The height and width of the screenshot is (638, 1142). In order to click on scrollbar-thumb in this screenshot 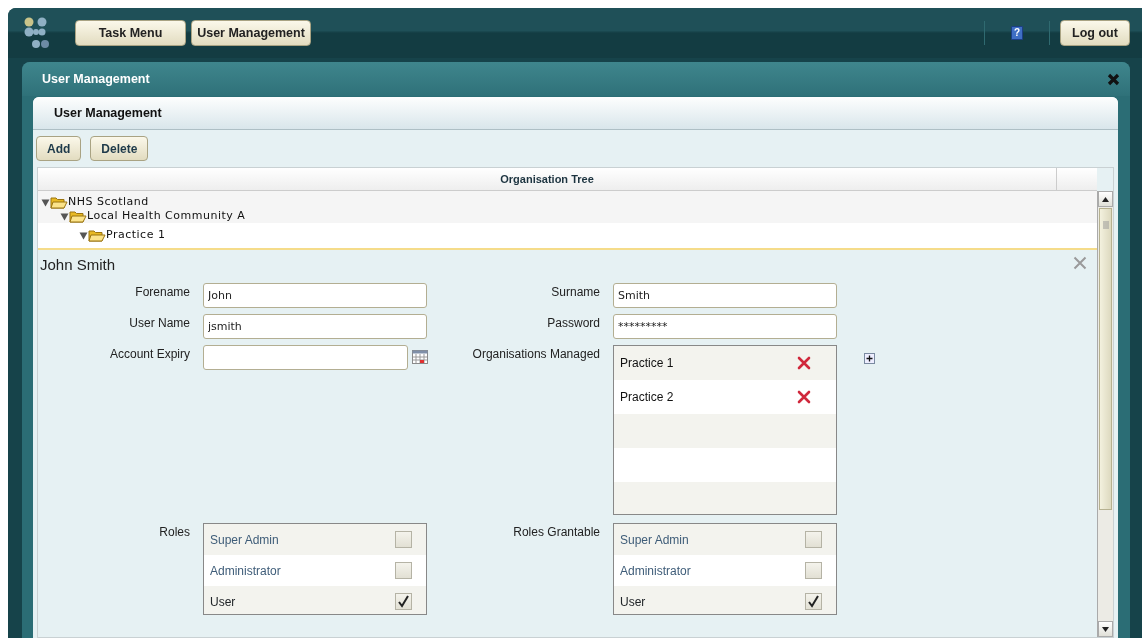, I will do `click(1105, 359)`.